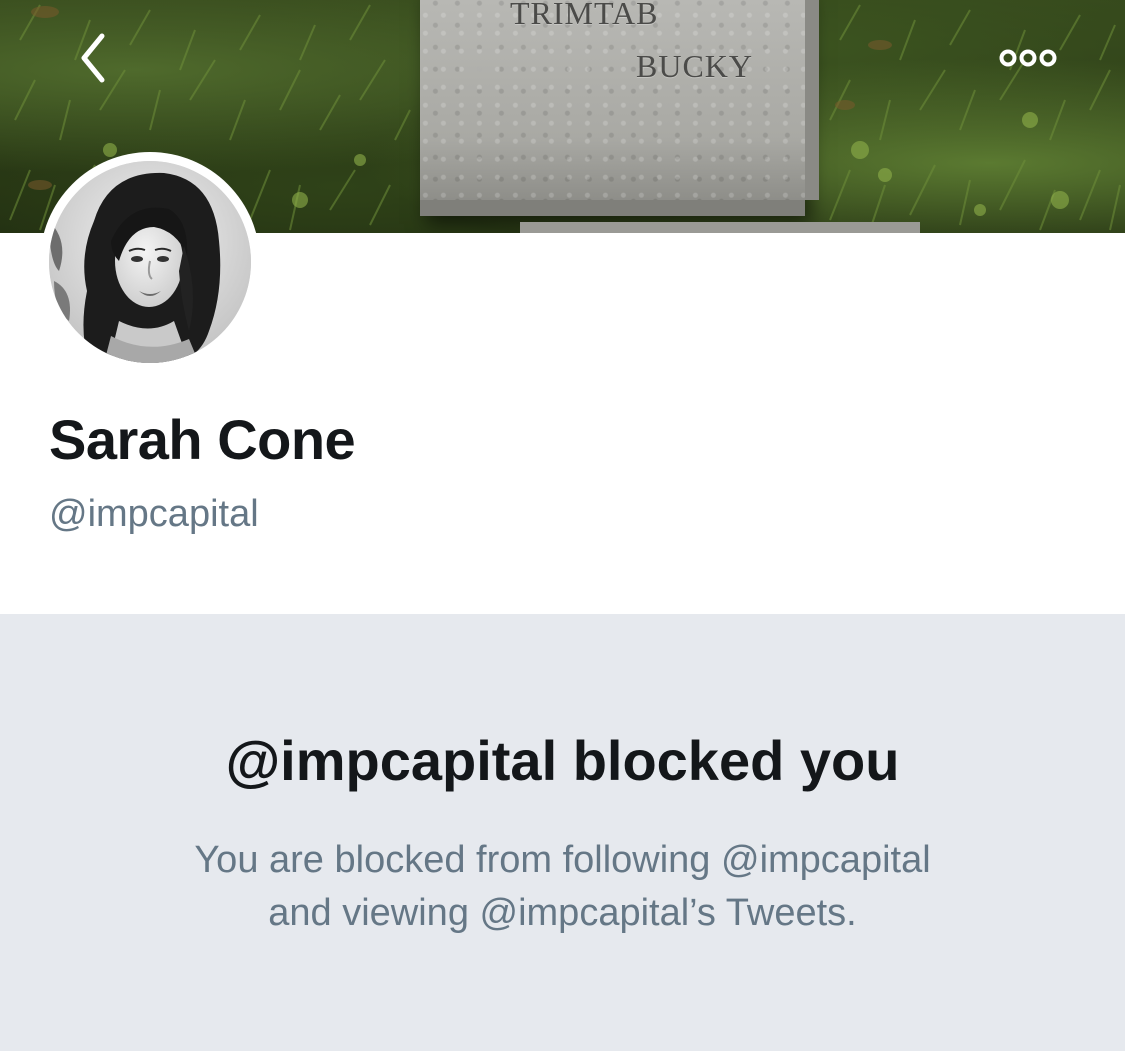 This screenshot has width=1125, height=1051. Describe the element at coordinates (584, 15) in the screenshot. I see `engraving-trimtab: TRIMTAB` at that location.